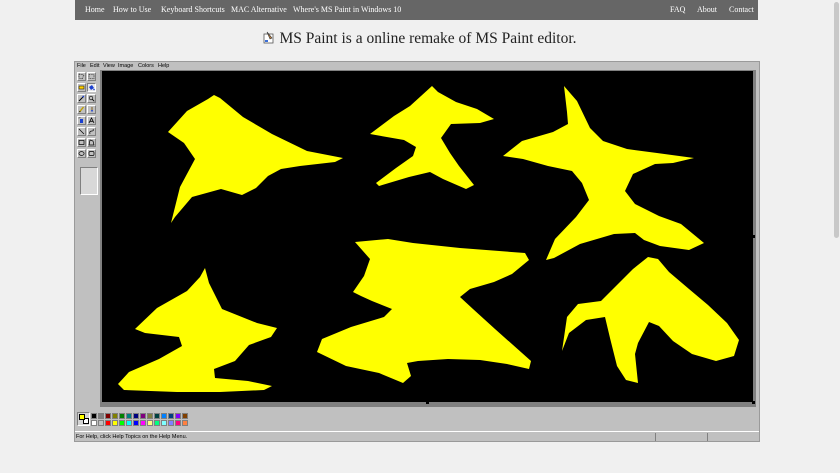 The width and height of the screenshot is (840, 473). What do you see at coordinates (81, 87) in the screenshot?
I see `eraser-tool` at bounding box center [81, 87].